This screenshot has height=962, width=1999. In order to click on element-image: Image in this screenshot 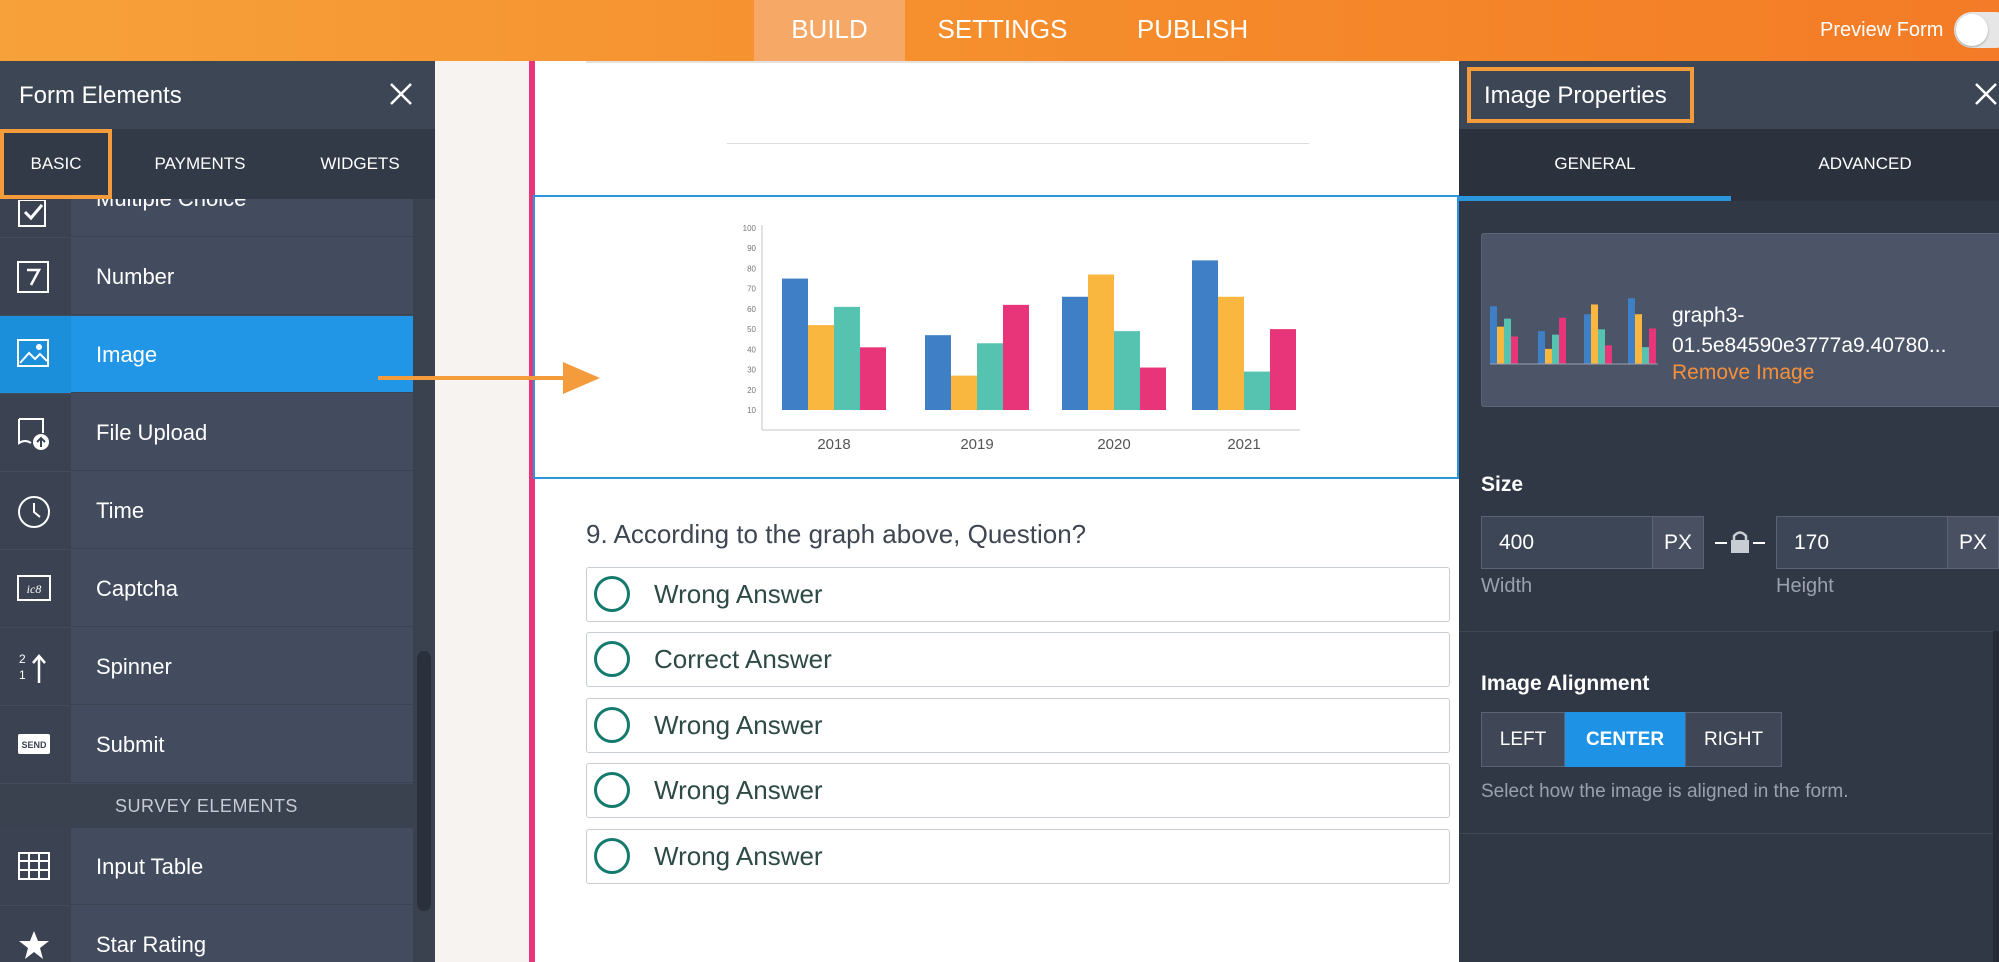, I will do `click(206, 354)`.